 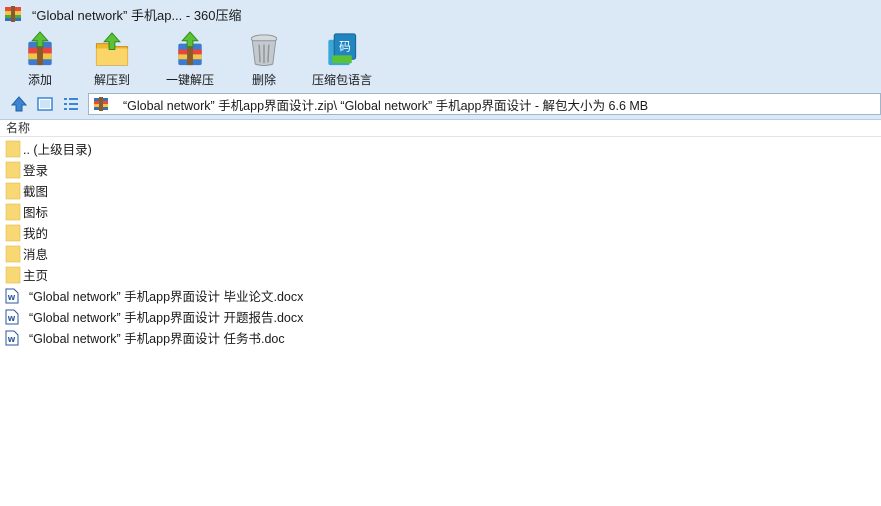 I want to click on add-archive-icon, so click(x=40, y=48).